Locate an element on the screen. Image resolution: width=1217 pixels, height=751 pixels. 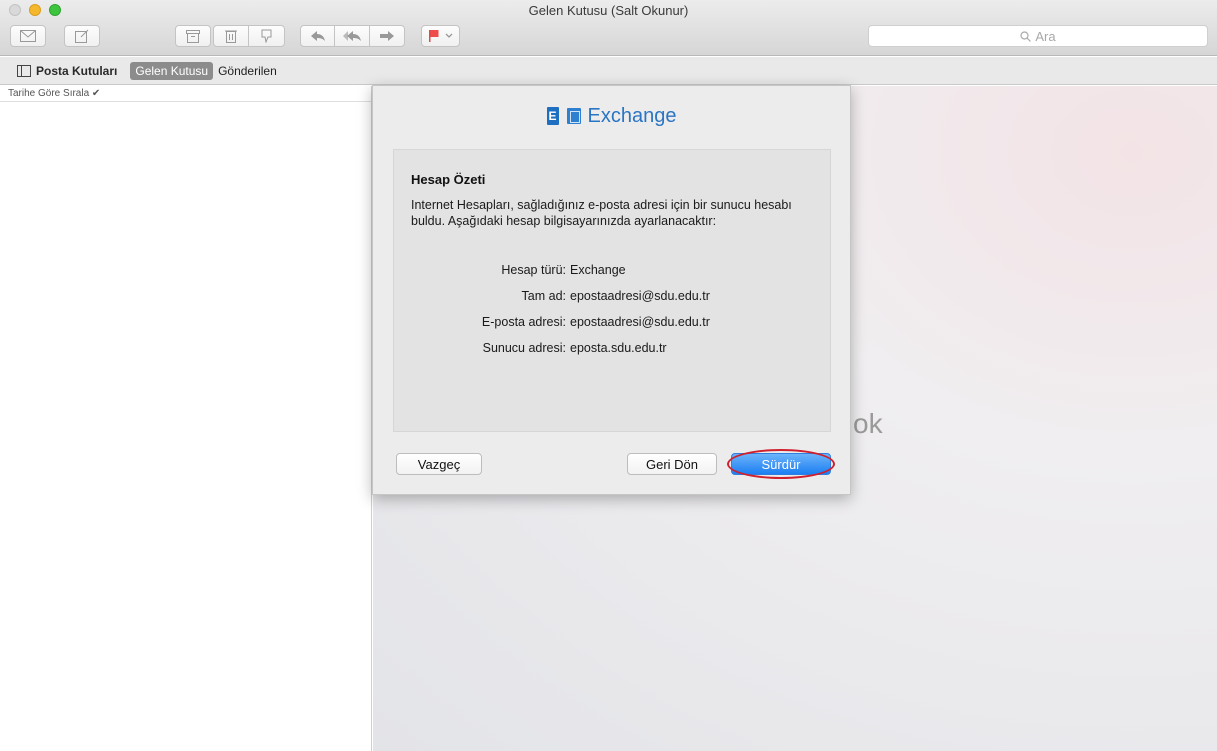
trash-icon is located at coordinates (231, 36).